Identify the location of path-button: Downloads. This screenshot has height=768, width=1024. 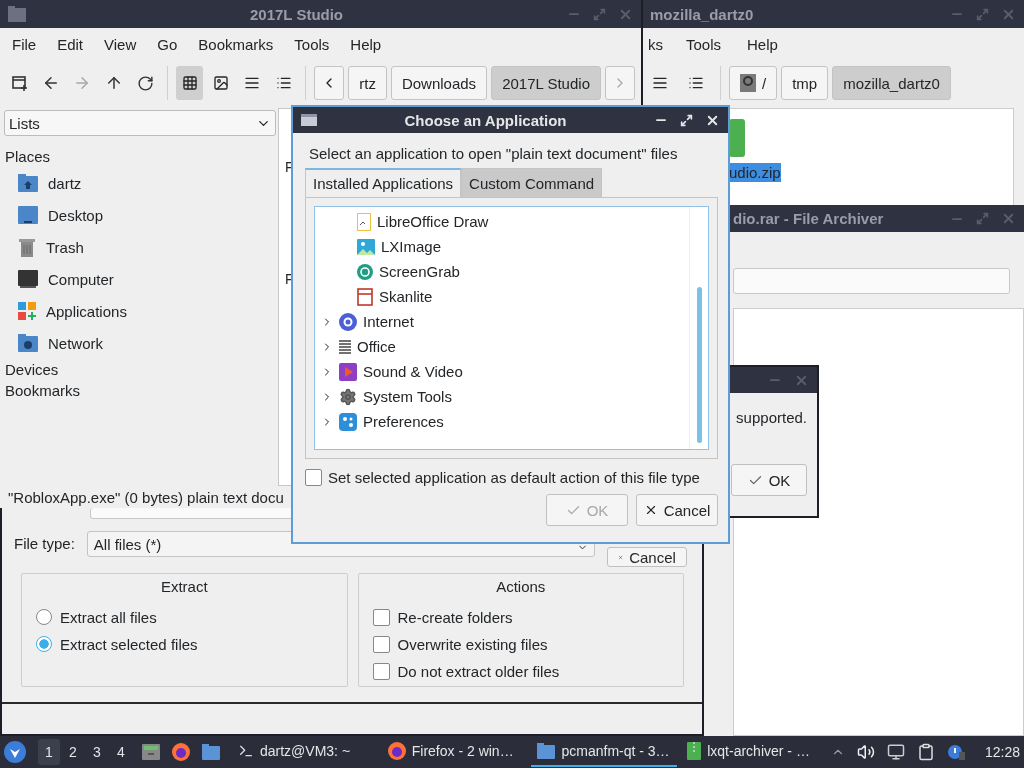
(439, 83).